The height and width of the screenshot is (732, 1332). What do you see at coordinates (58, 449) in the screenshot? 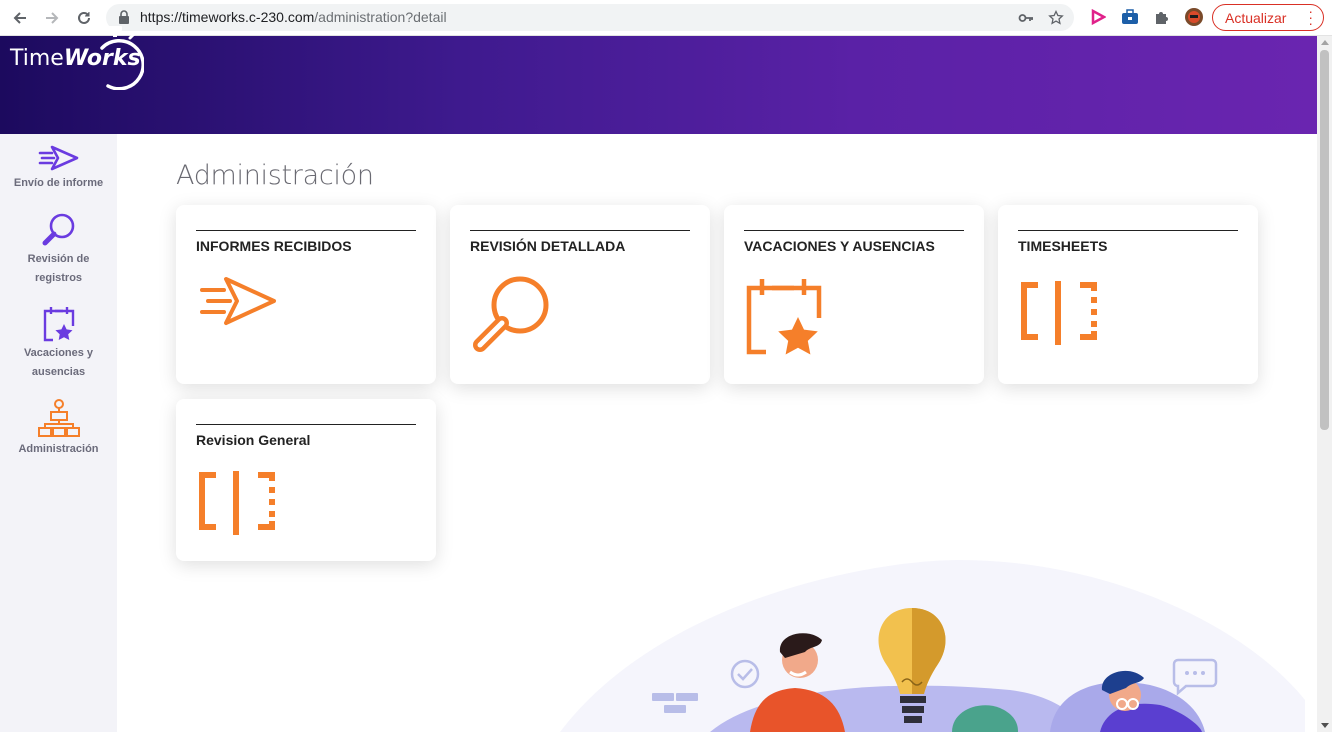
I see `sidebar-item-label: Administración` at bounding box center [58, 449].